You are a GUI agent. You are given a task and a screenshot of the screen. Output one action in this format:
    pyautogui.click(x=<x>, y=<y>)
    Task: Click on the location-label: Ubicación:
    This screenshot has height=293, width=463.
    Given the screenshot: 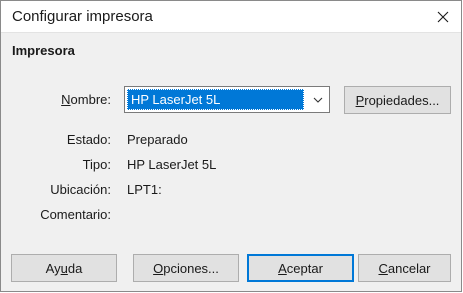 What is the action you would take?
    pyautogui.click(x=80, y=189)
    